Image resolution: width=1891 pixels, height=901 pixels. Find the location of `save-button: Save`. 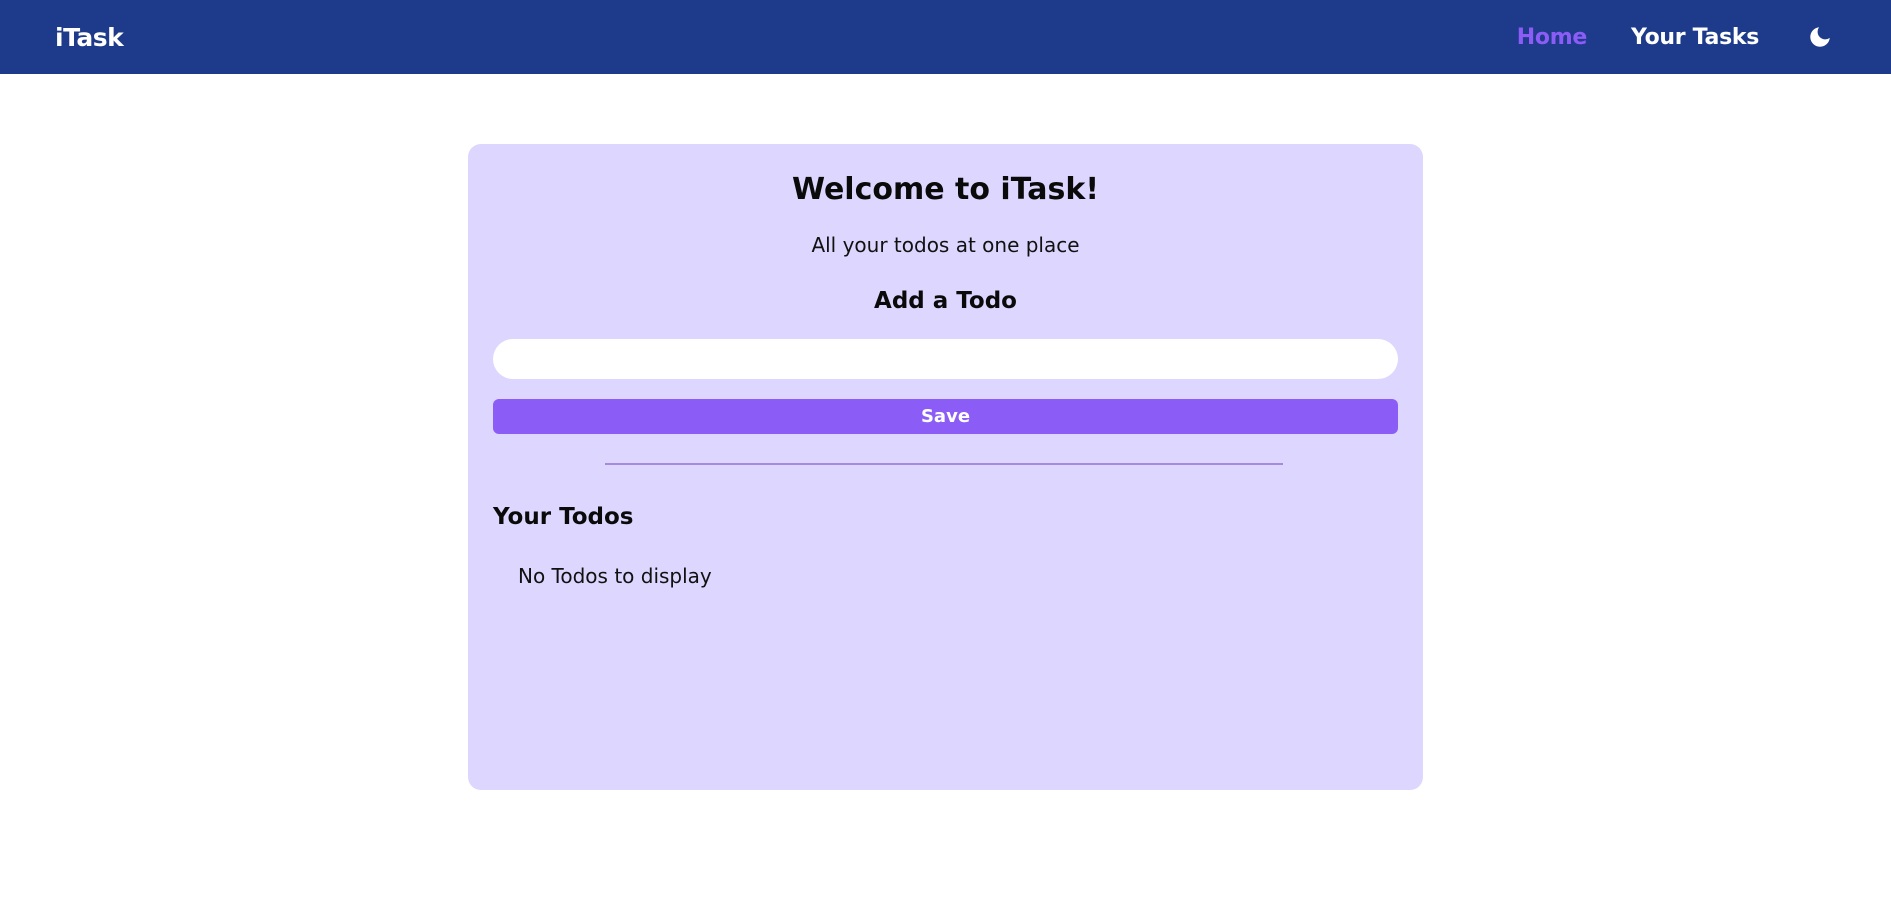

save-button: Save is located at coordinates (945, 416).